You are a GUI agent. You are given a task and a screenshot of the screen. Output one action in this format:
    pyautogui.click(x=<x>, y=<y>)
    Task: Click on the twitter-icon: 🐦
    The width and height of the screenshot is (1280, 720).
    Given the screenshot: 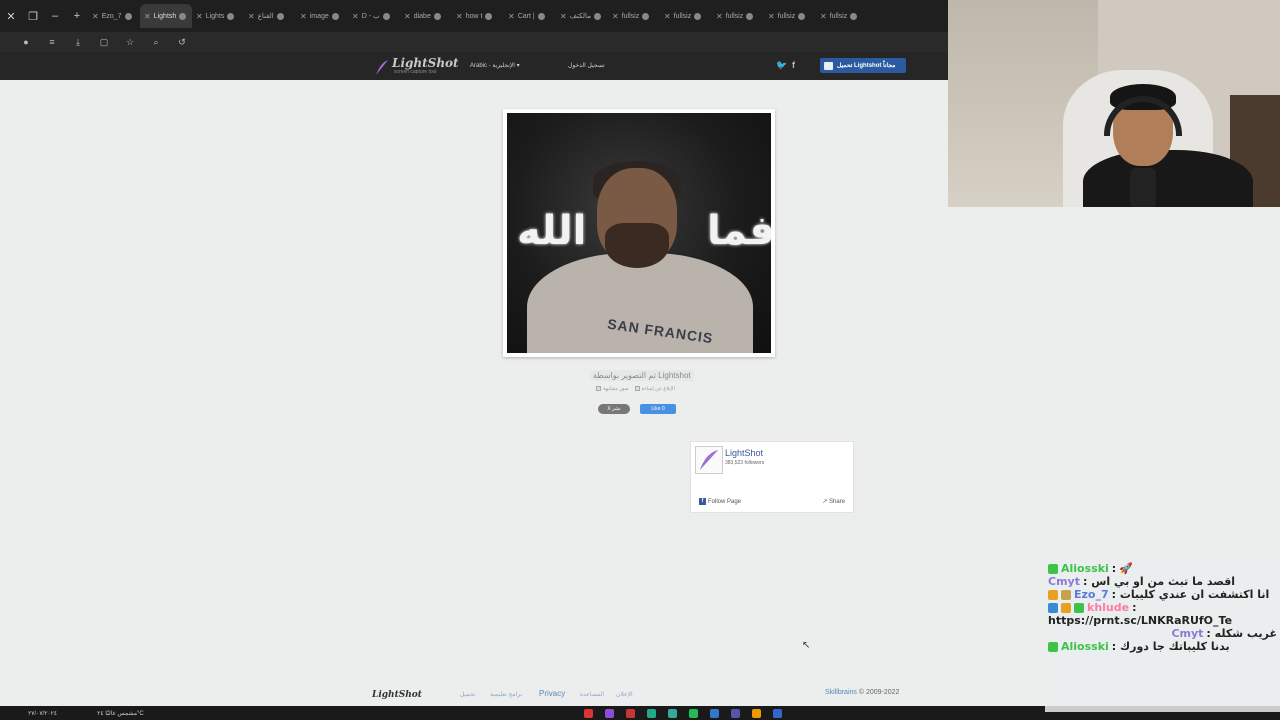 What is the action you would take?
    pyautogui.click(x=781, y=65)
    